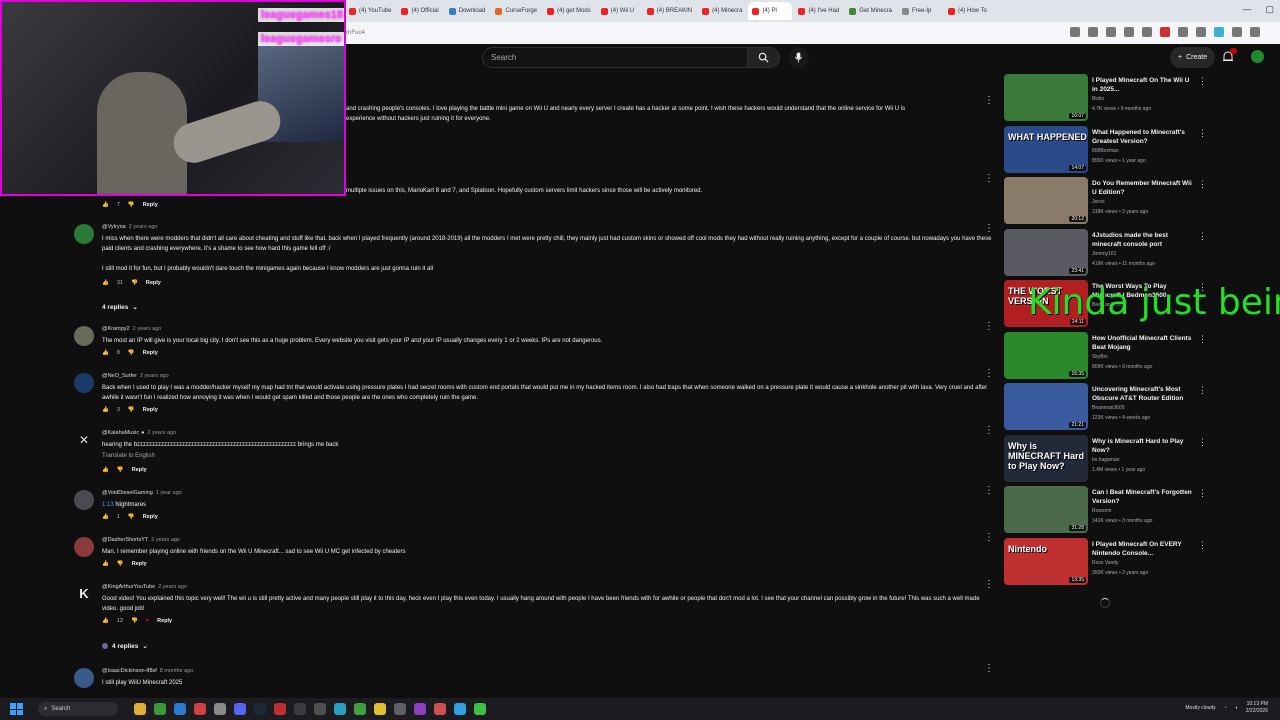  I want to click on channel-name: bs.hagaman, so click(1106, 460).